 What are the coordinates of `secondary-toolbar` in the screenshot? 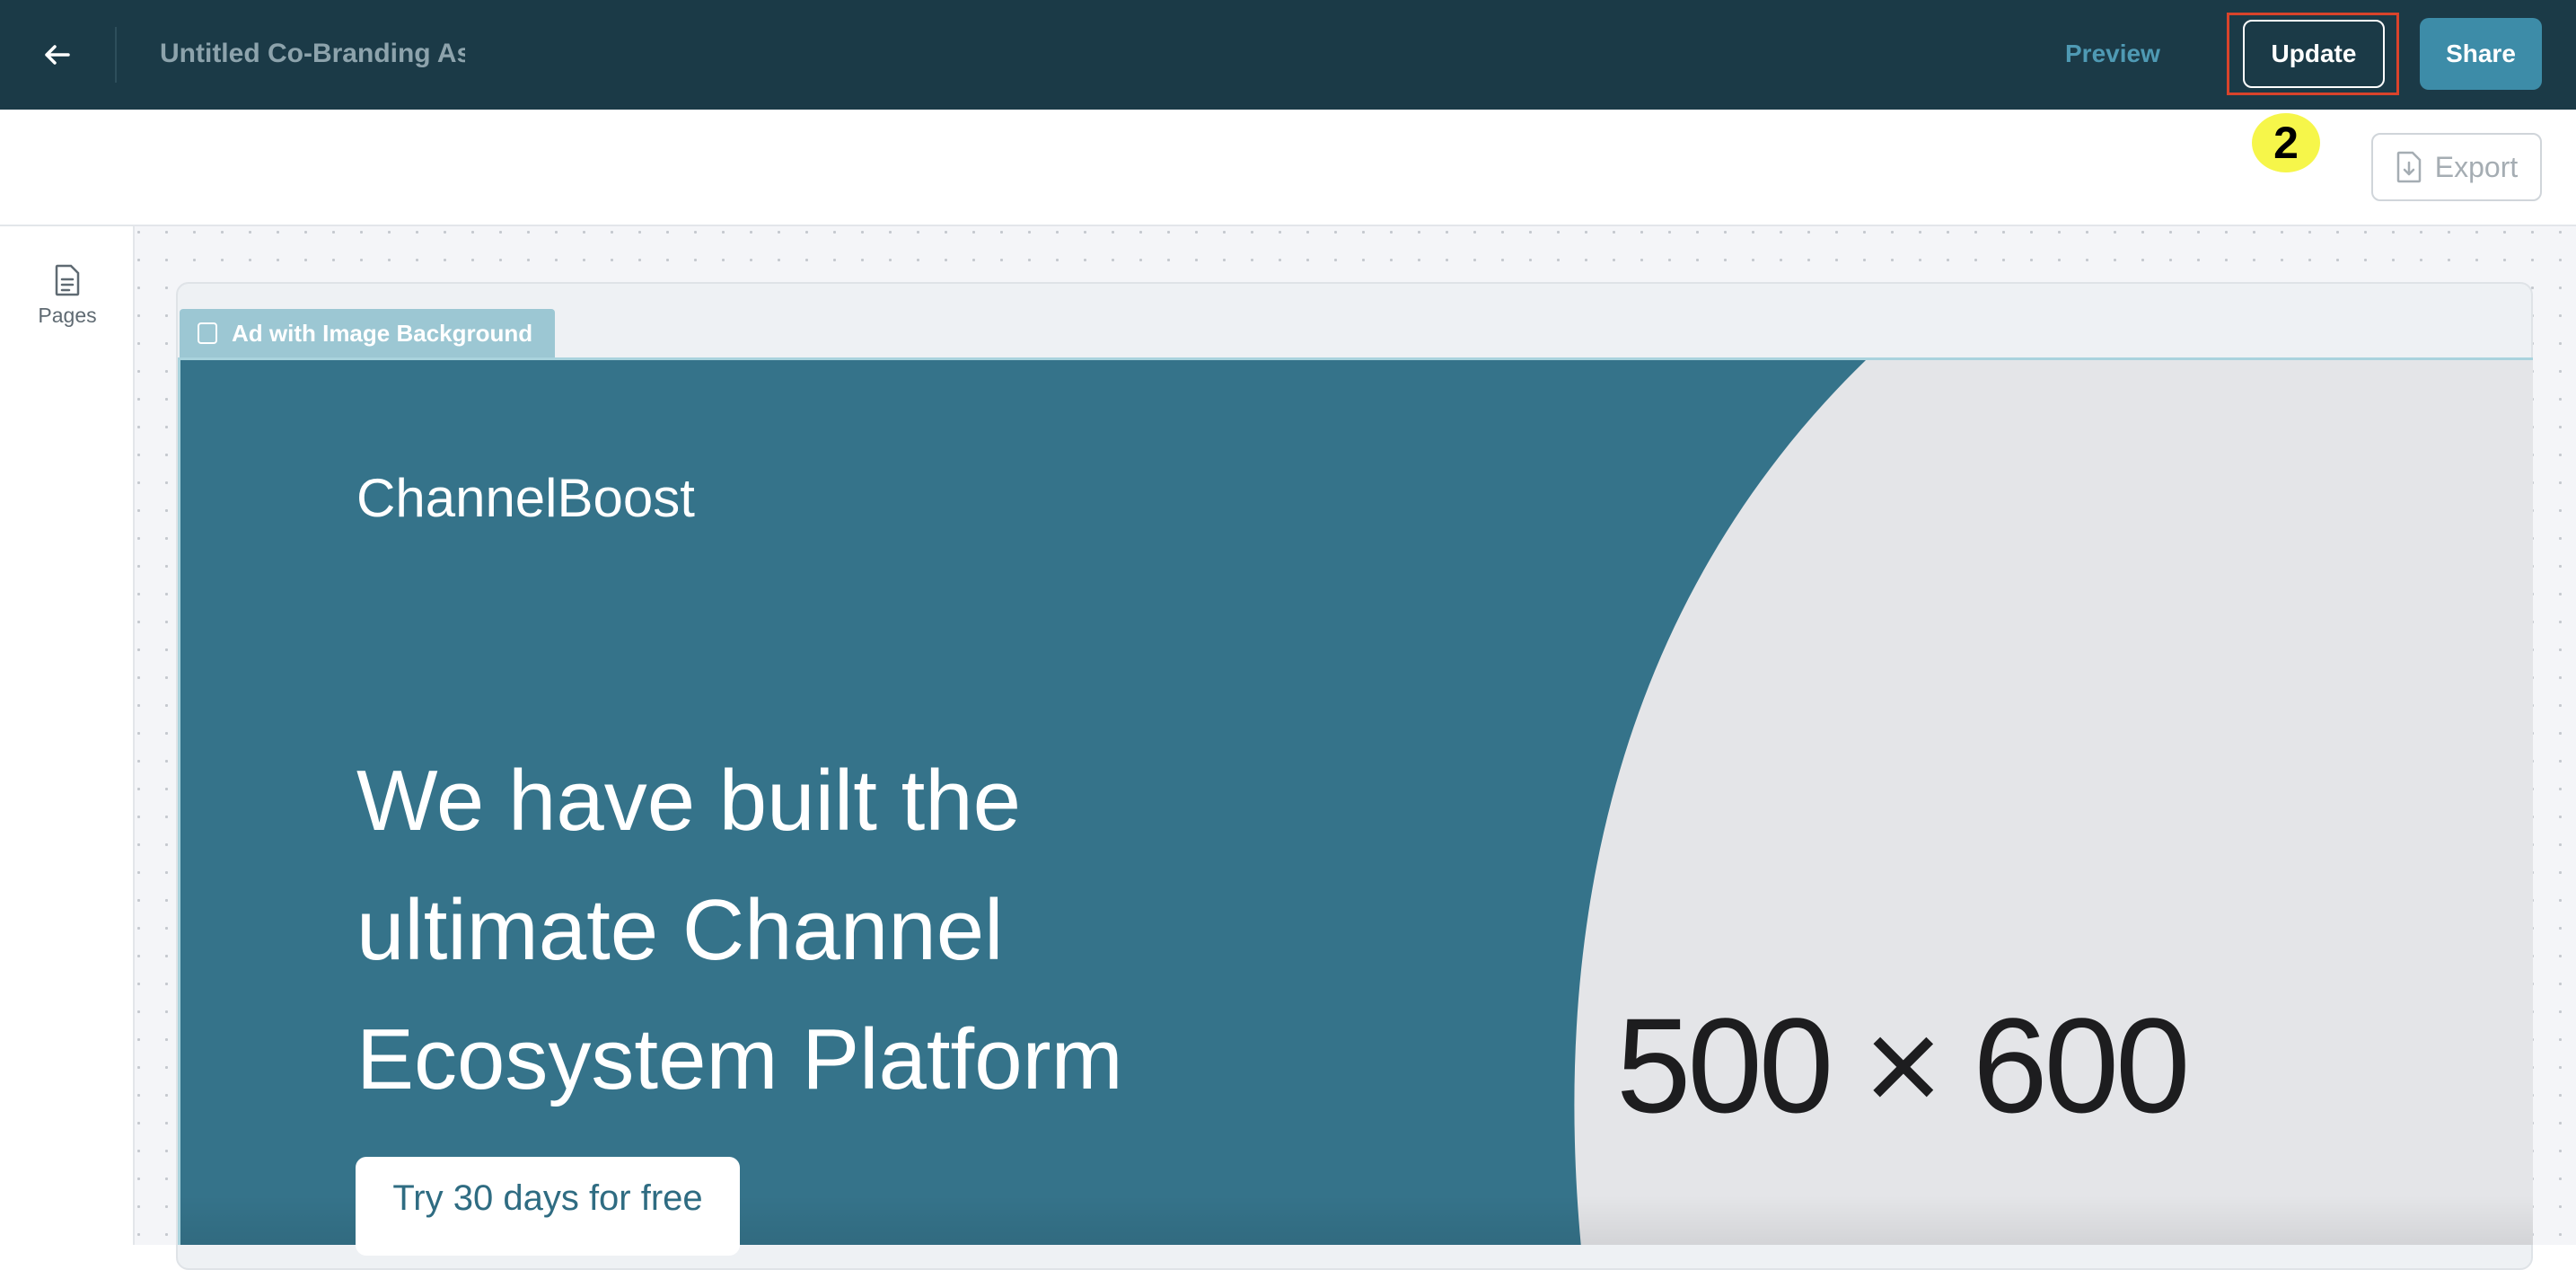 It's located at (1288, 168).